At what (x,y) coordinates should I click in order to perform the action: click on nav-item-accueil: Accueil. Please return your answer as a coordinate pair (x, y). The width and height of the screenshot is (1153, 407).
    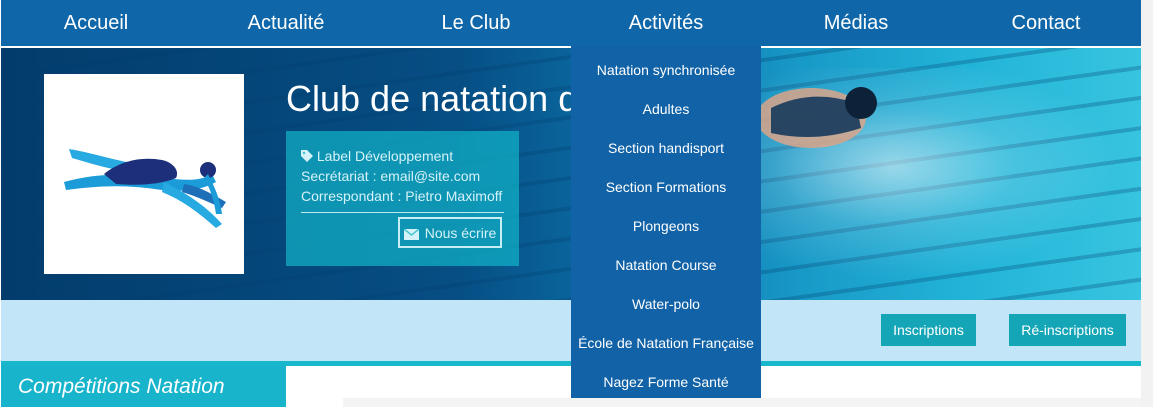
    Looking at the image, I should click on (96, 23).